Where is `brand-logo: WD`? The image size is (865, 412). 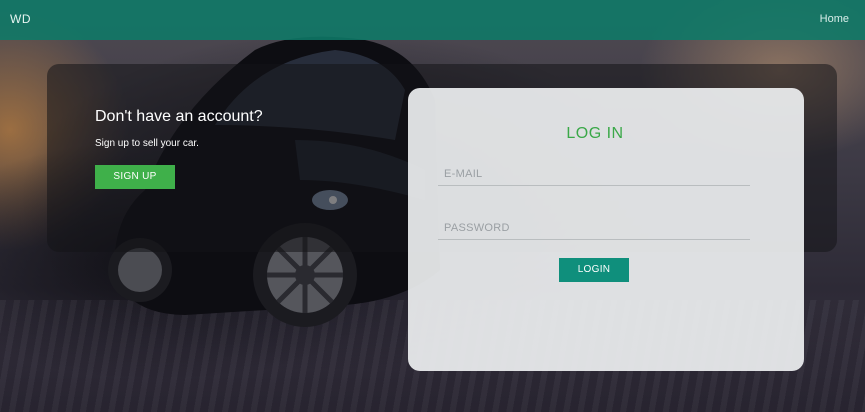
brand-logo: WD is located at coordinates (20, 19).